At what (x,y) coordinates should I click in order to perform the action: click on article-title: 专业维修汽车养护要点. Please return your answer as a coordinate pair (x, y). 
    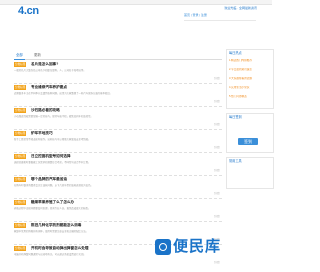
    Looking at the image, I should click on (123, 87).